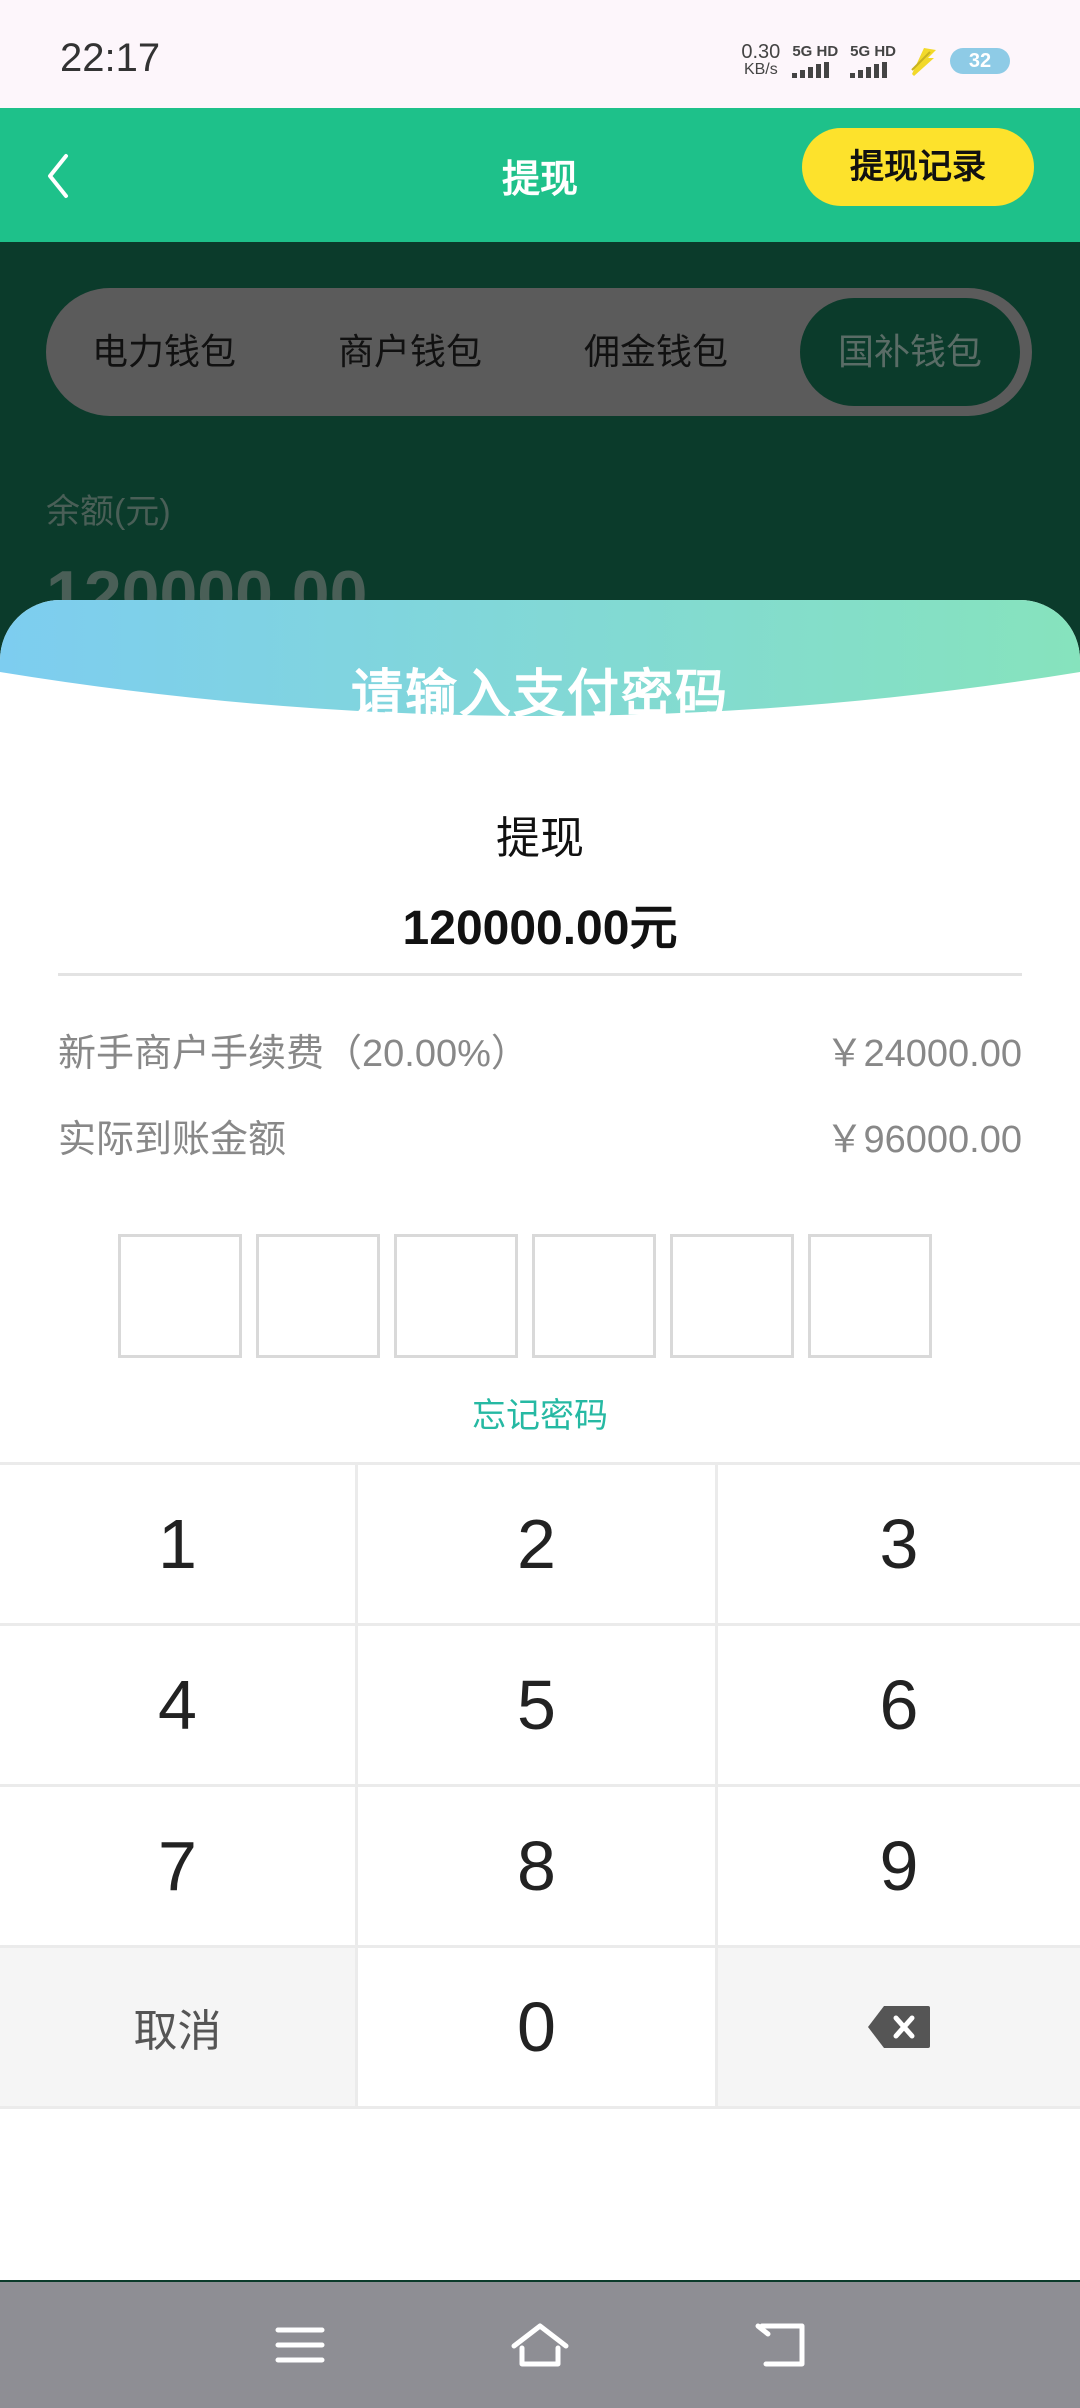 This screenshot has height=2408, width=1080. I want to click on system-nav-bar, so click(540, 2345).